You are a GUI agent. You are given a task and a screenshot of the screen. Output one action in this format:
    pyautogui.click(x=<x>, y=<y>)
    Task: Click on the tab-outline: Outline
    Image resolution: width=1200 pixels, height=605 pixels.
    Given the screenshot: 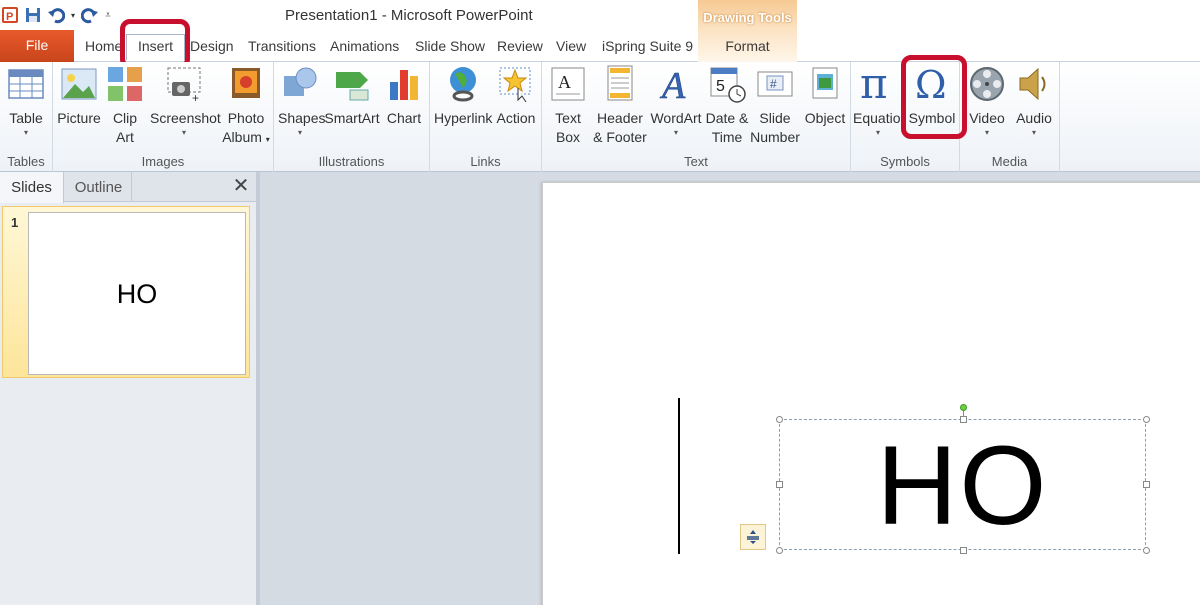 What is the action you would take?
    pyautogui.click(x=99, y=187)
    